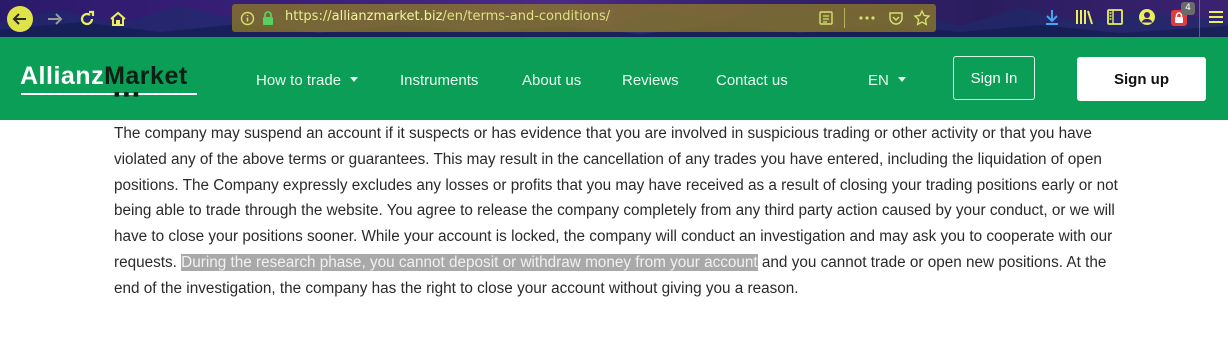 This screenshot has width=1228, height=350. I want to click on forward-arrow-icon, so click(55, 19).